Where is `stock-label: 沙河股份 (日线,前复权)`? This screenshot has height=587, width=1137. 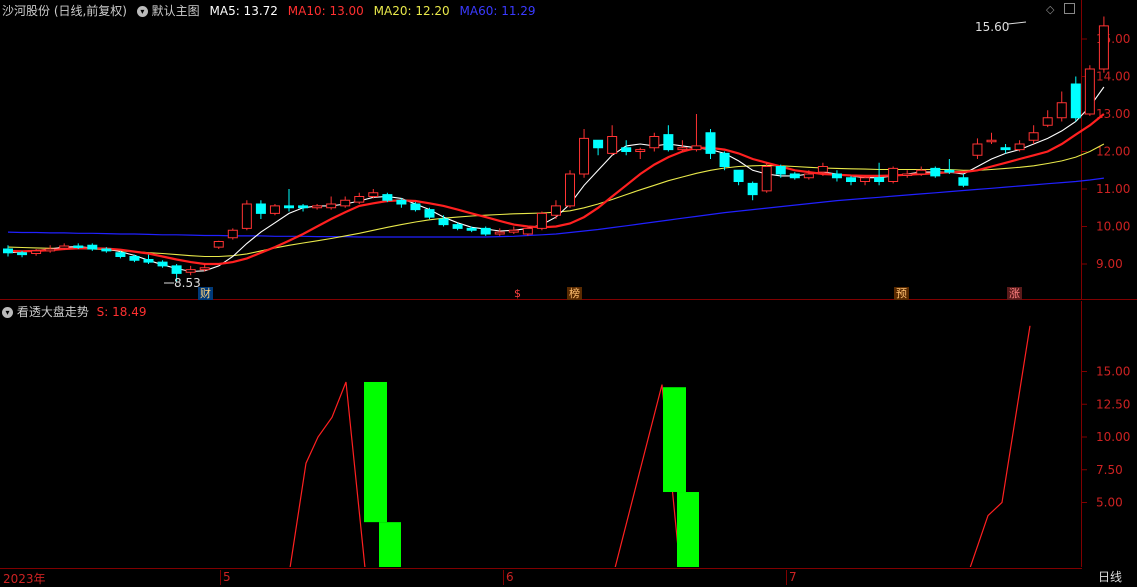 stock-label: 沙河股份 (日线,前复权) is located at coordinates (64, 11).